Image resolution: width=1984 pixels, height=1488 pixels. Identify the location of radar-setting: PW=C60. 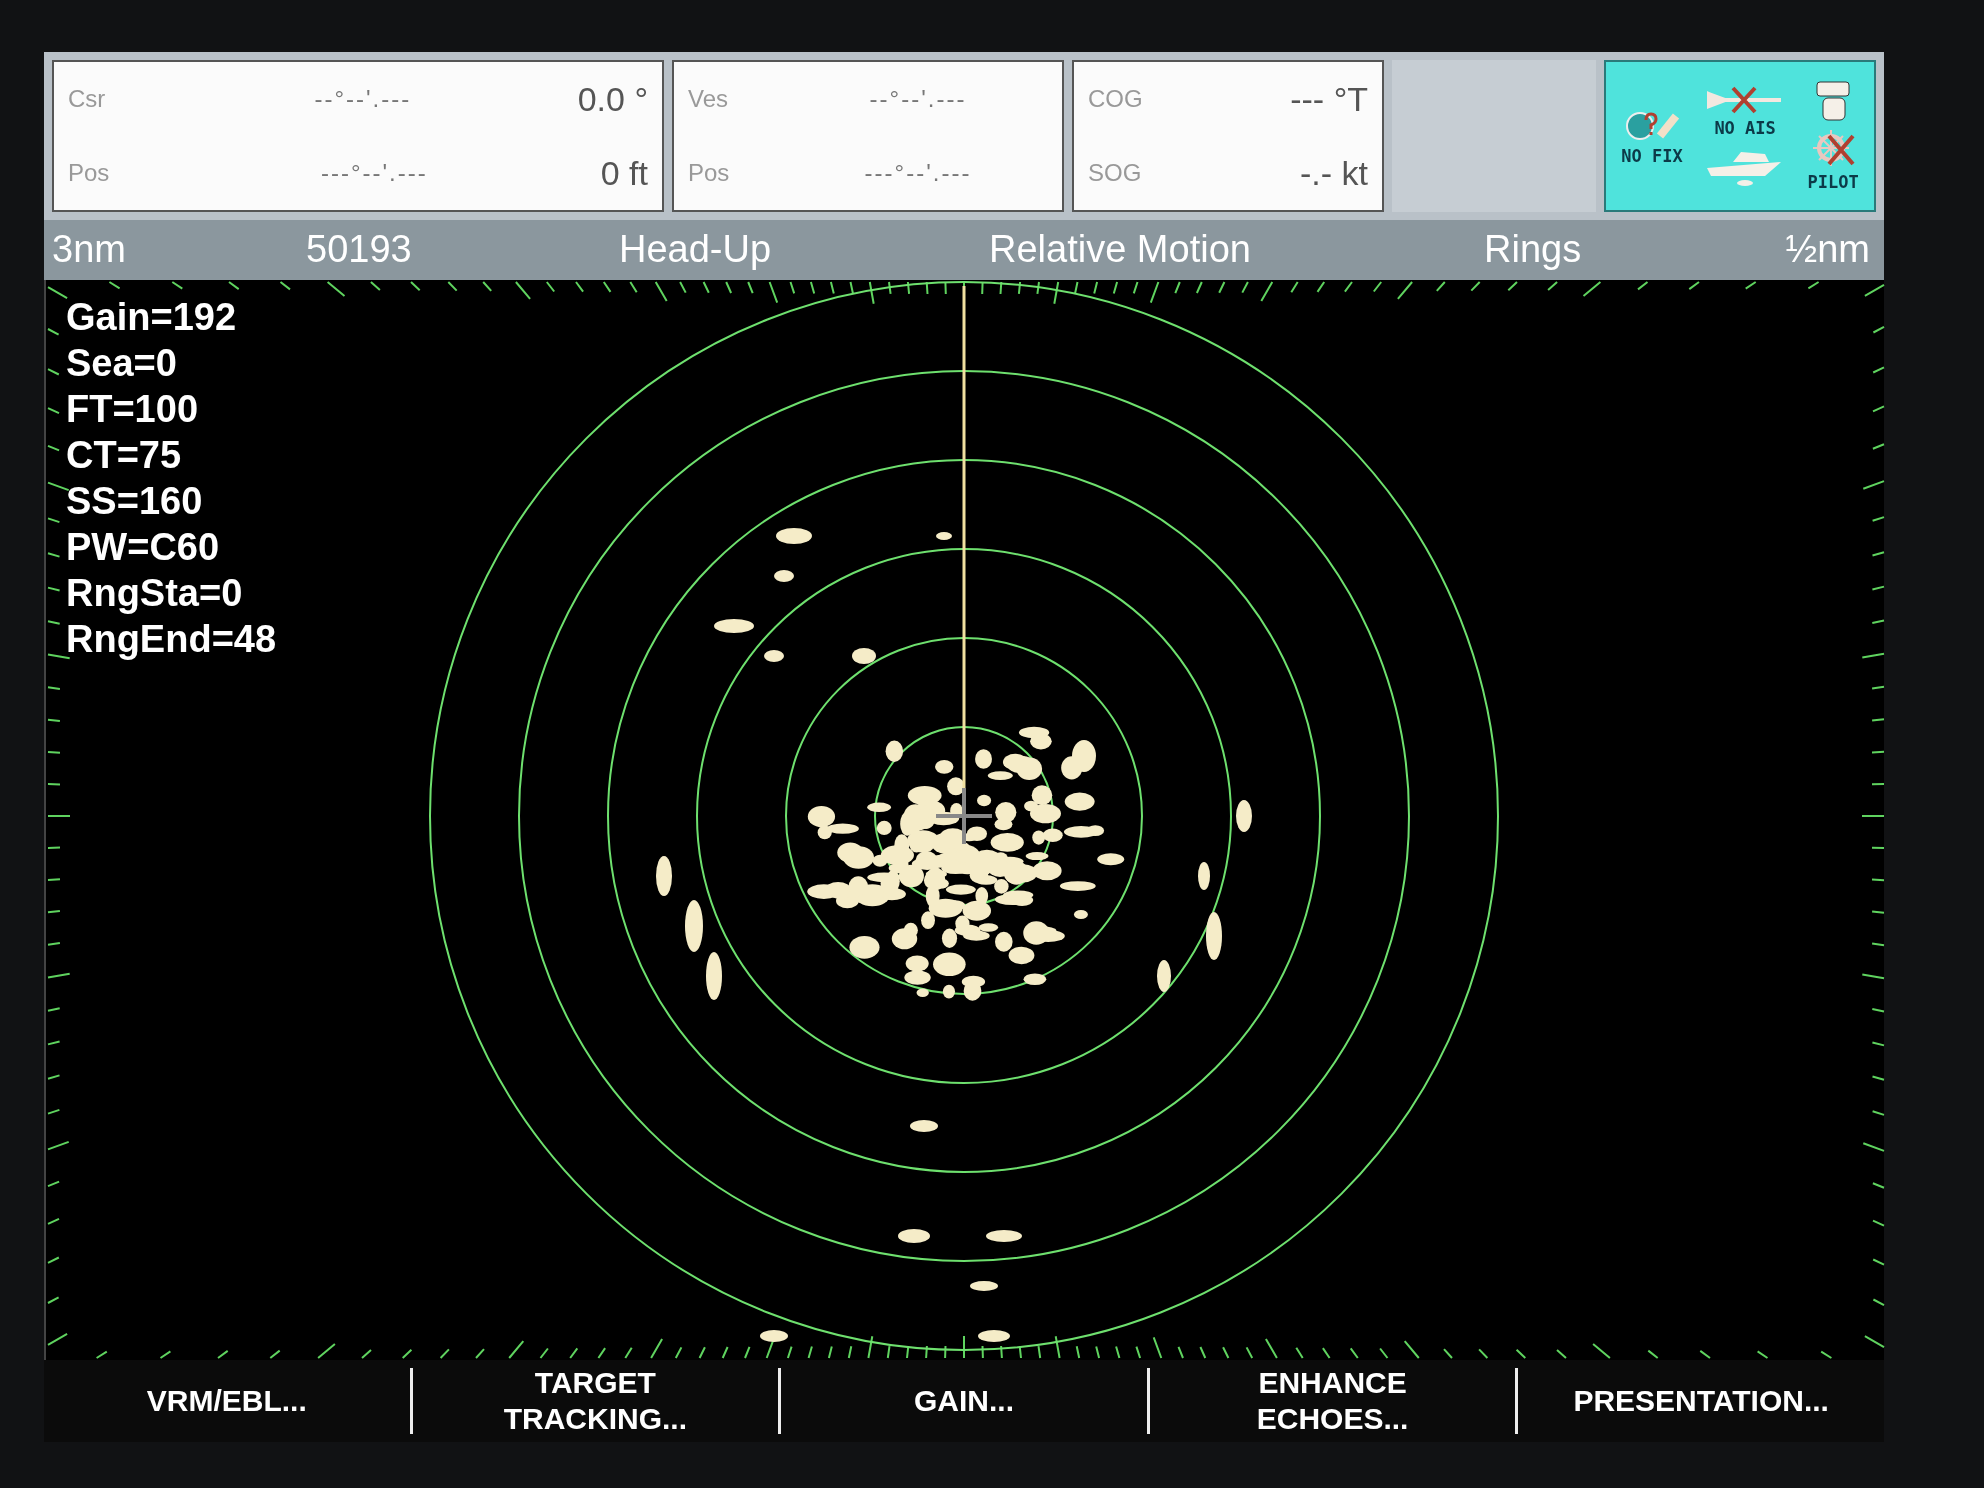
(143, 547).